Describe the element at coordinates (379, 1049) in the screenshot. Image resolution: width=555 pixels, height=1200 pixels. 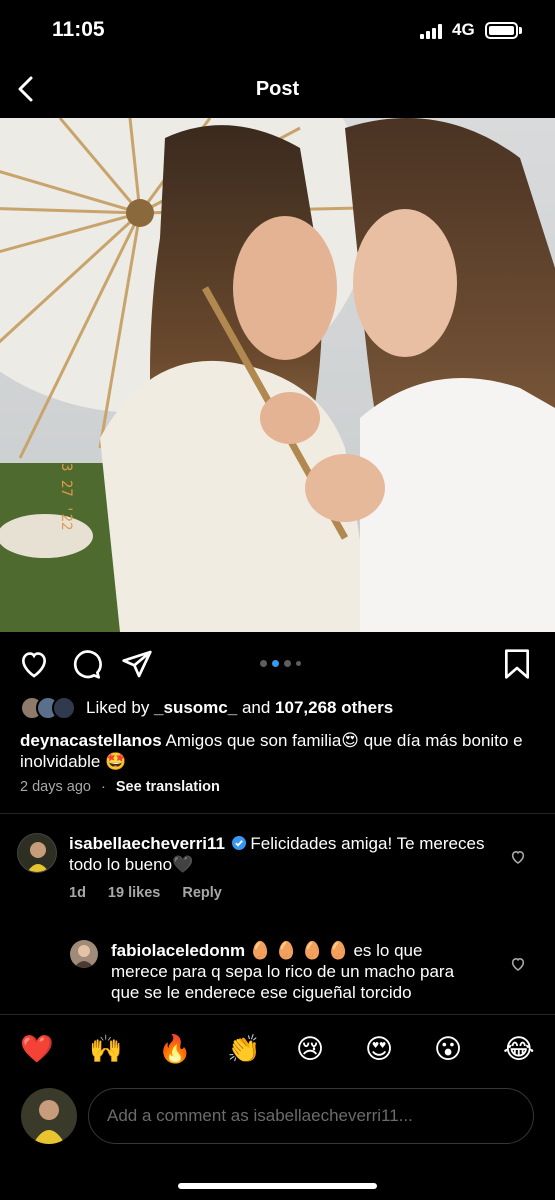
I see `emoji-heart-eyes: 😍` at that location.